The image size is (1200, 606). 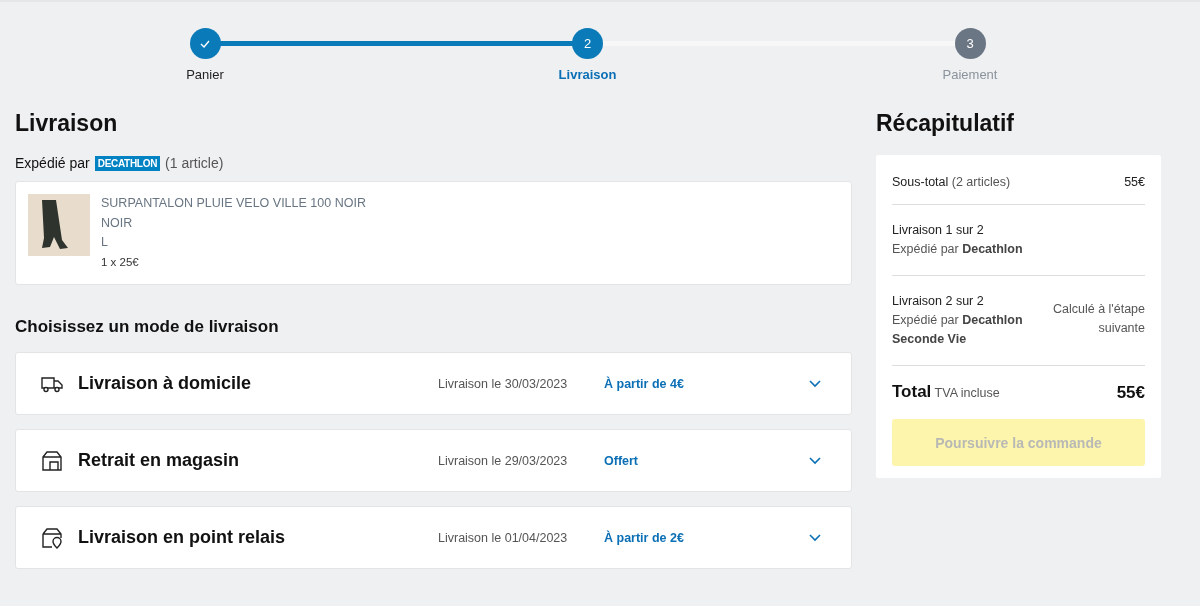 I want to click on option-price: À partir de 2€, so click(x=644, y=537).